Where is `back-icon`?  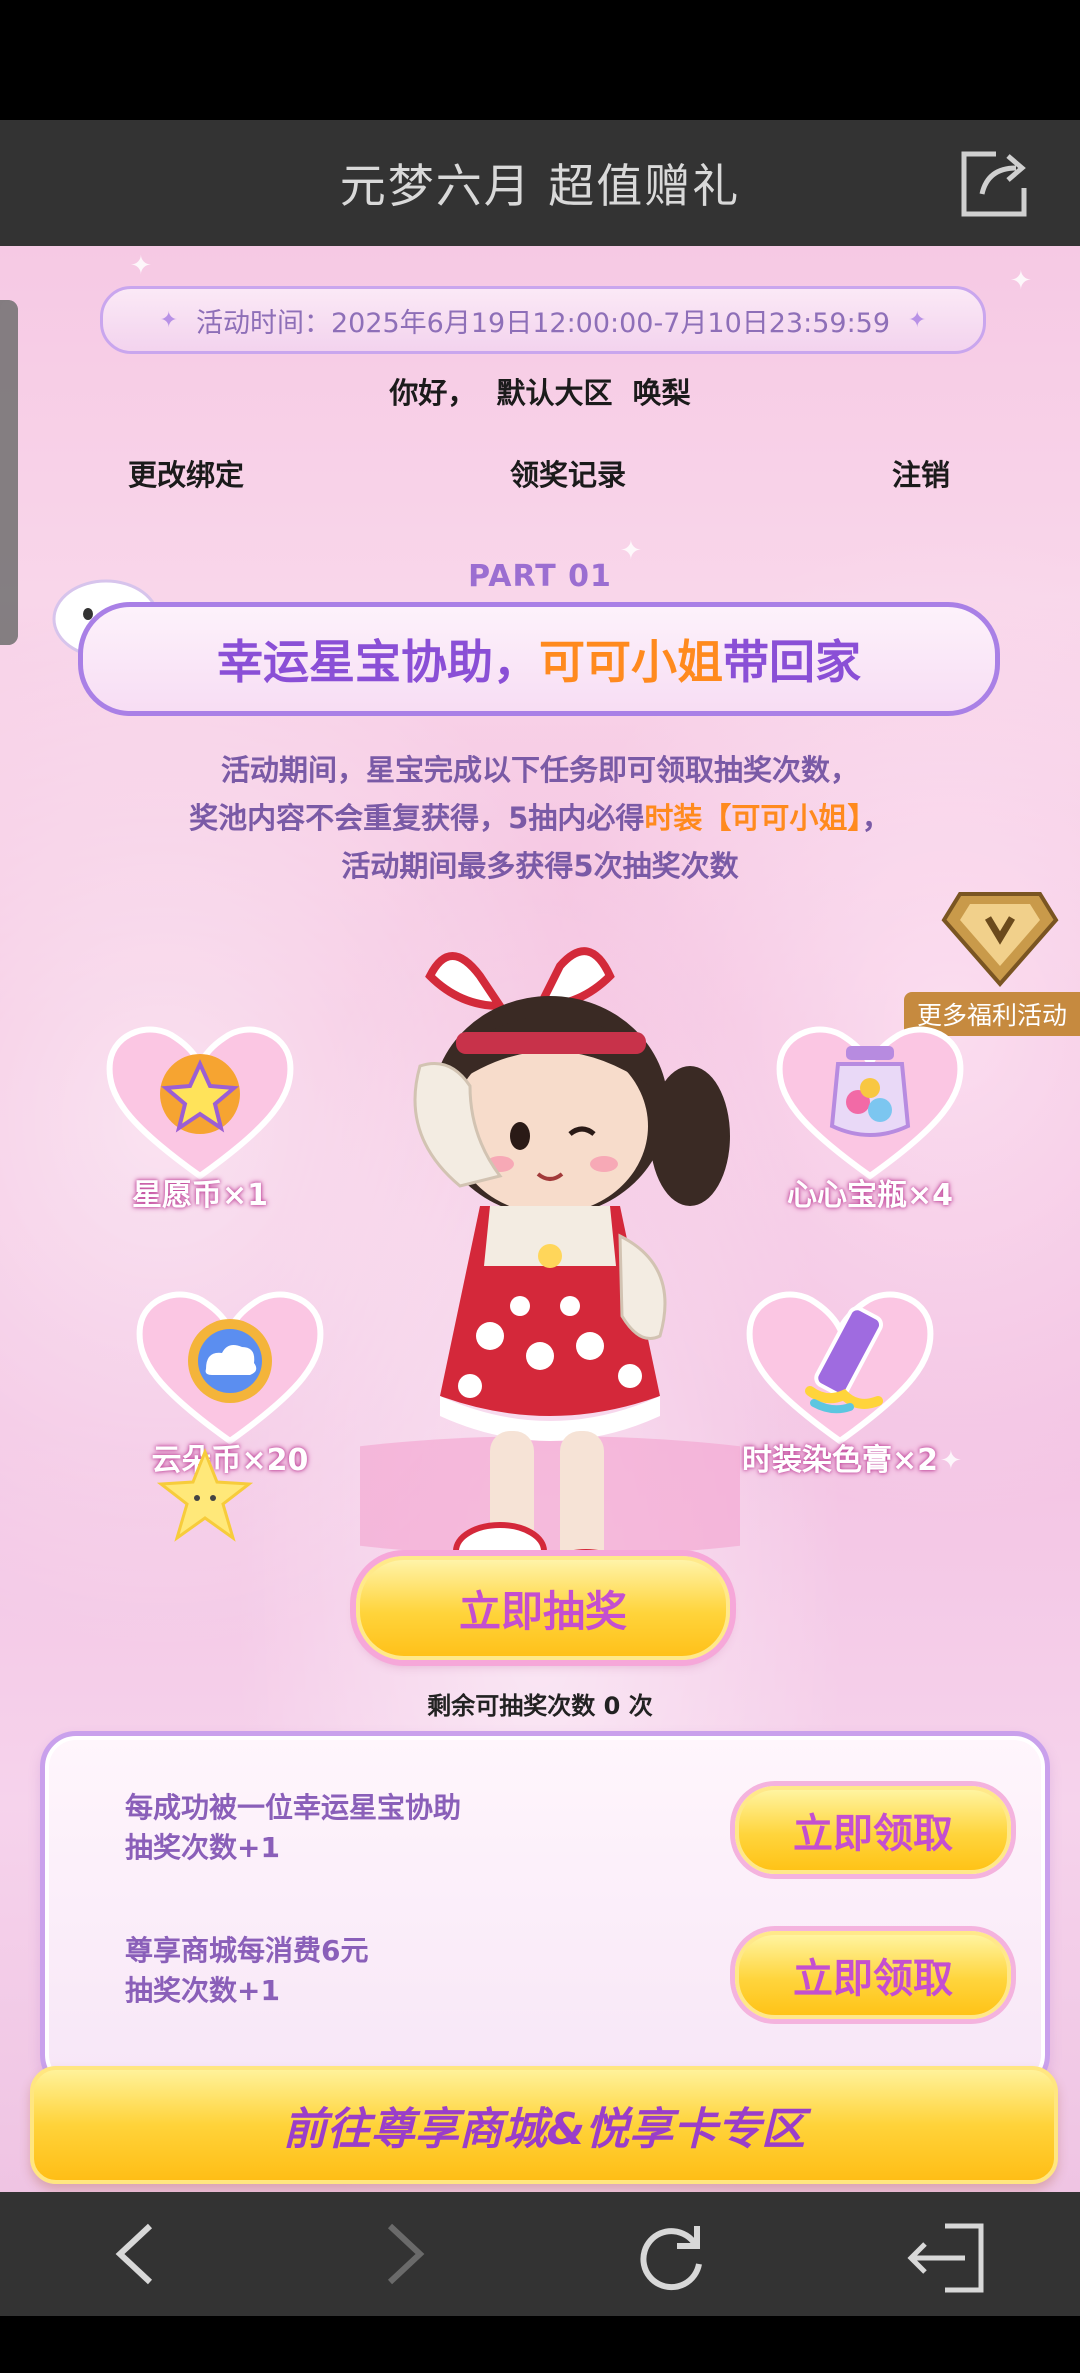
back-icon is located at coordinates (135, 2254).